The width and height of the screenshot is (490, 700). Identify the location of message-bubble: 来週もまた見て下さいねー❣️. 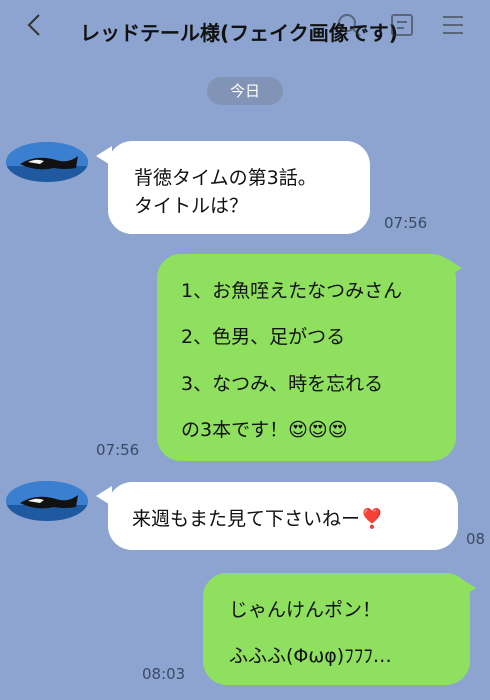
(283, 516).